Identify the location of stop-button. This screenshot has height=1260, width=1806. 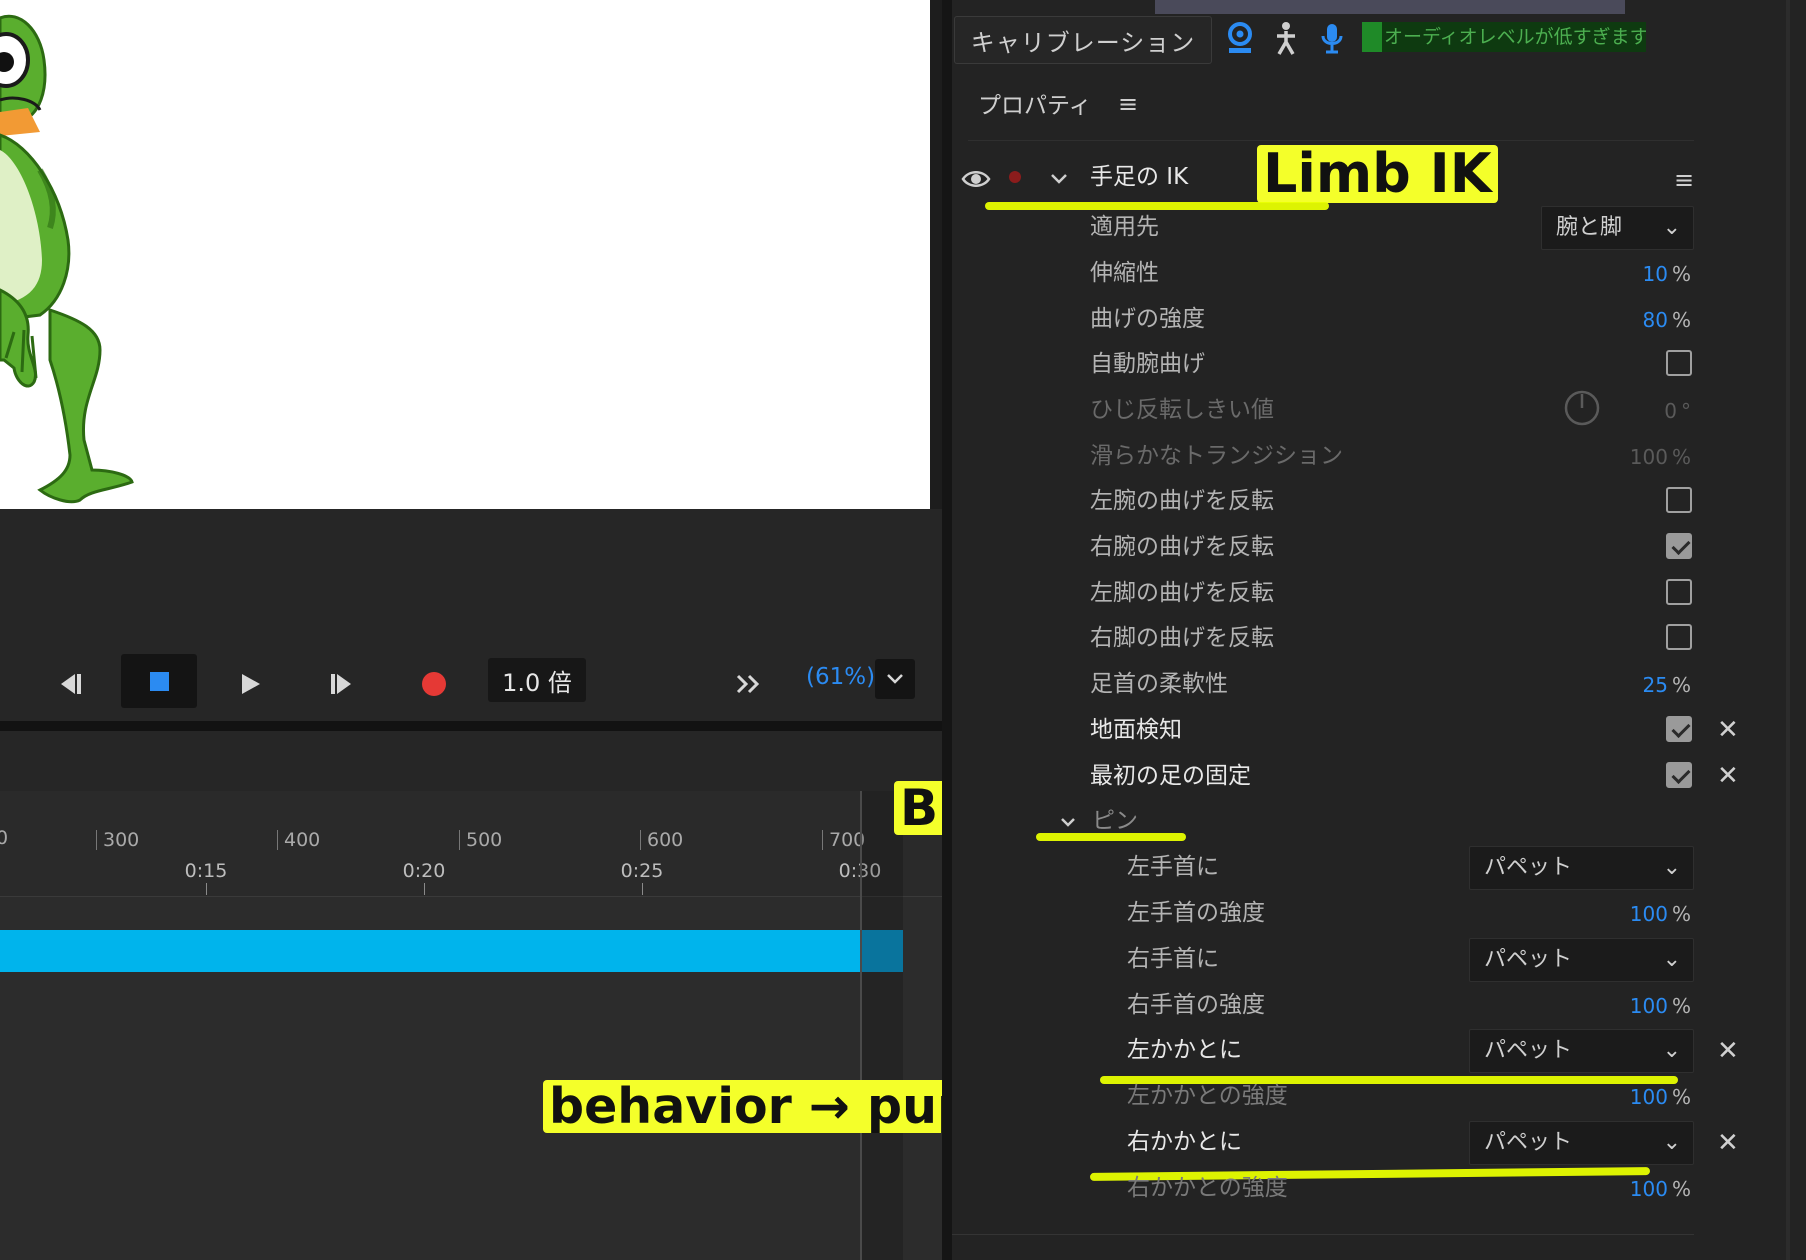
(159, 681).